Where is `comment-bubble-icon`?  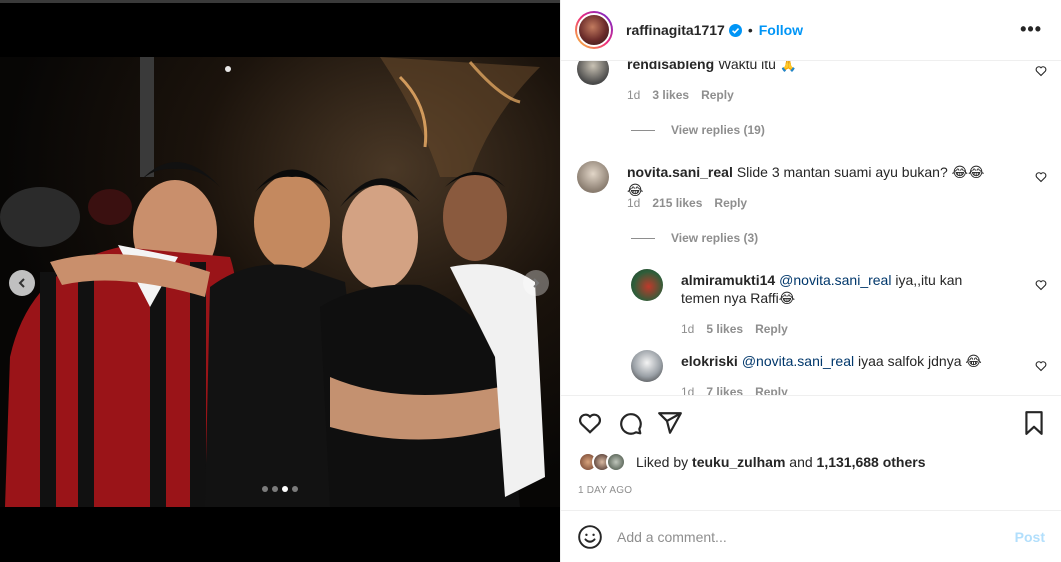
comment-bubble-icon is located at coordinates (630, 423).